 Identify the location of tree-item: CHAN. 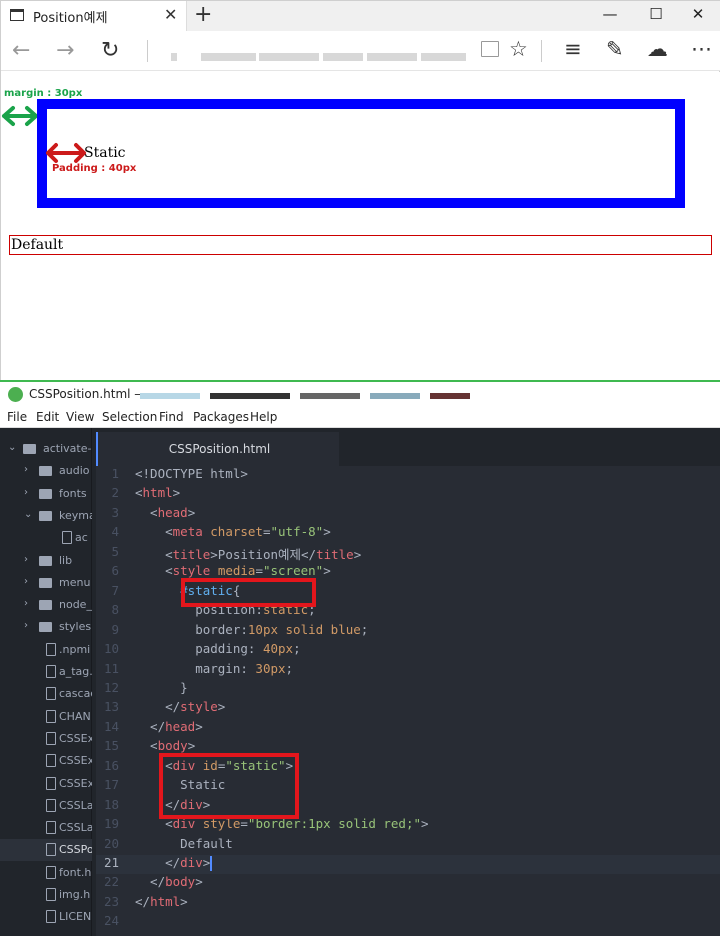
(46, 717).